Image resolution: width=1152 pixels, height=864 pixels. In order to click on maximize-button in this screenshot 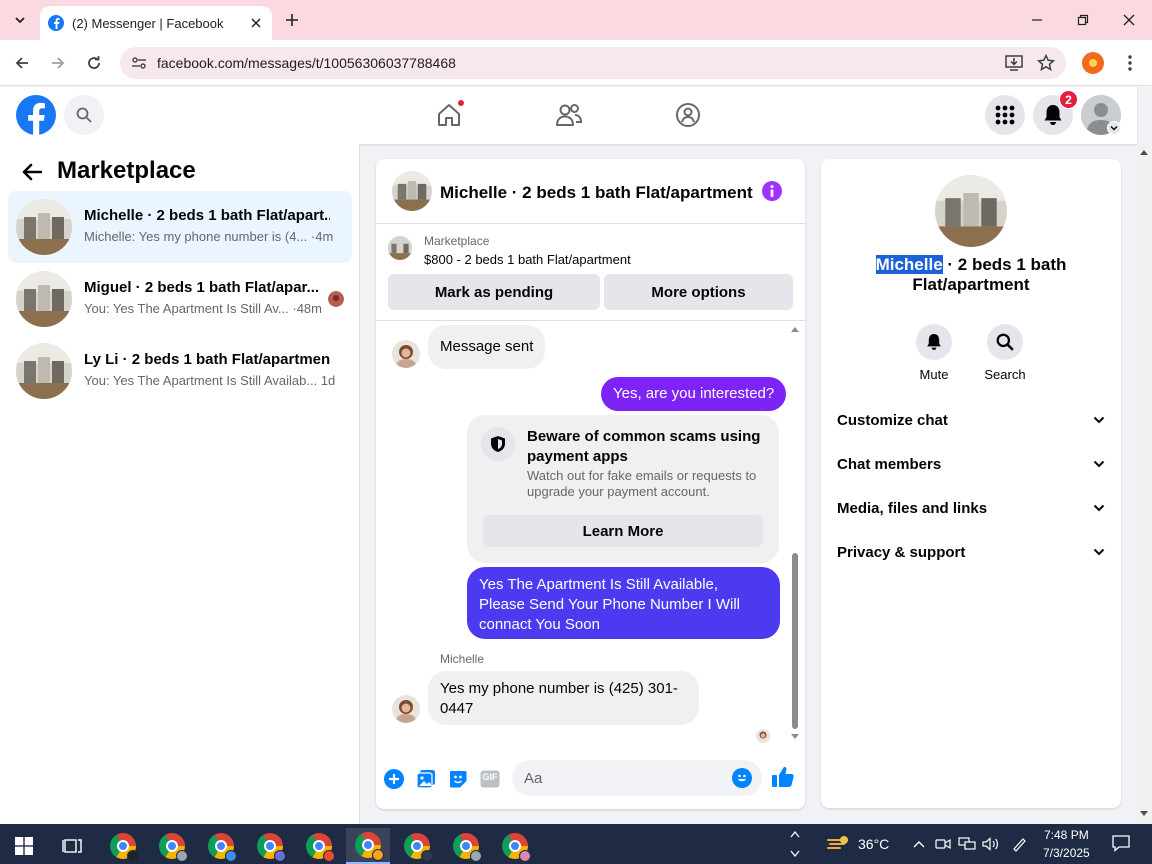, I will do `click(1083, 20)`.